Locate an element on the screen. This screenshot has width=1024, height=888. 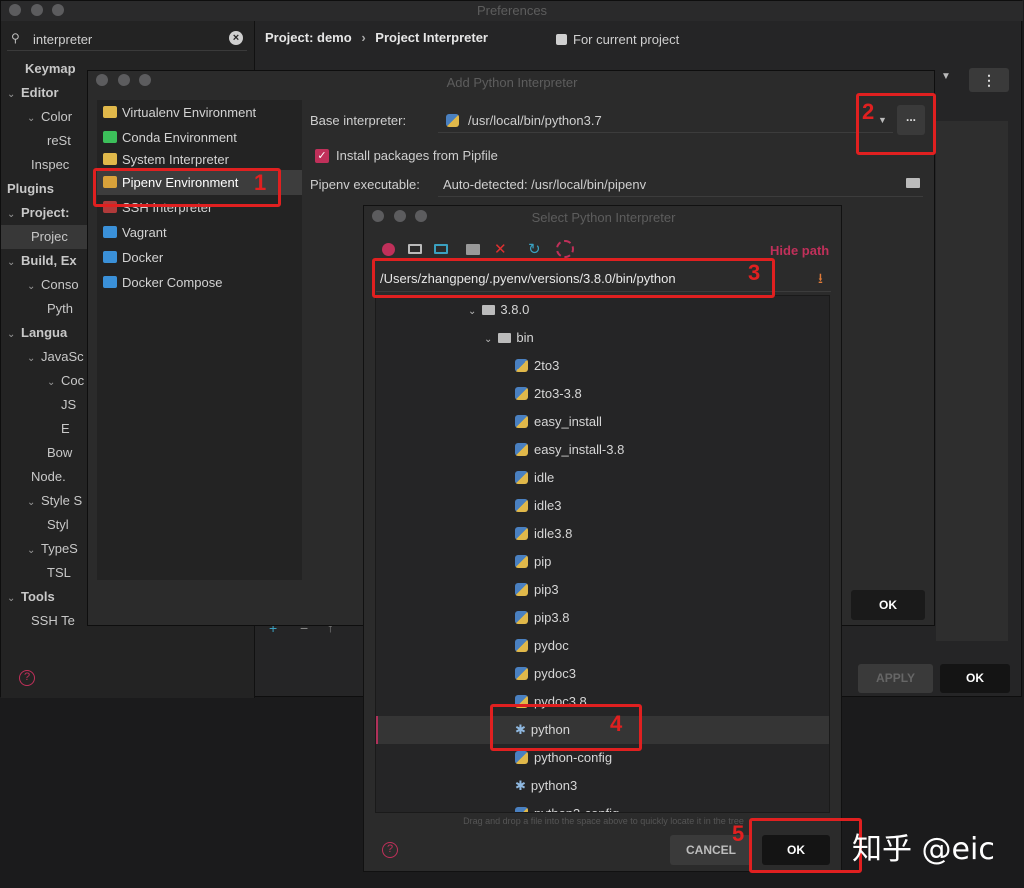
interpreter-settings-menu-button: ⋮ is located at coordinates (989, 80).